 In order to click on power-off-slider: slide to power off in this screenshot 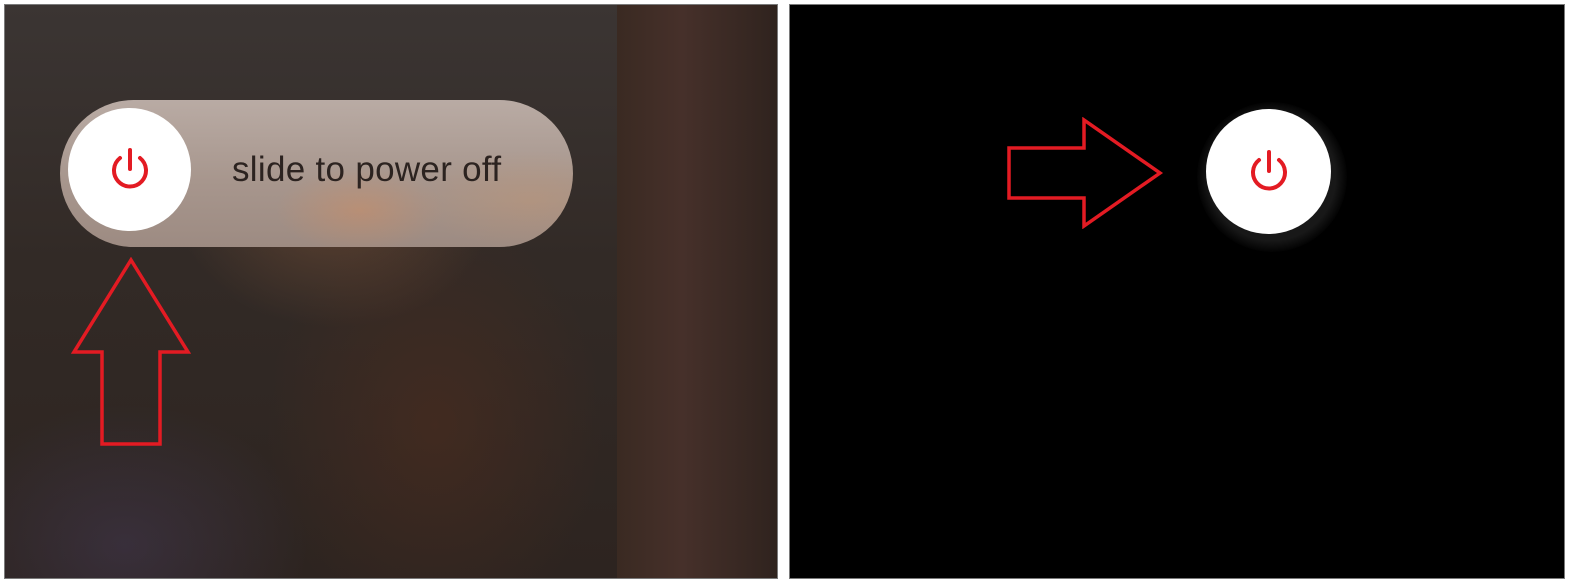, I will do `click(316, 173)`.